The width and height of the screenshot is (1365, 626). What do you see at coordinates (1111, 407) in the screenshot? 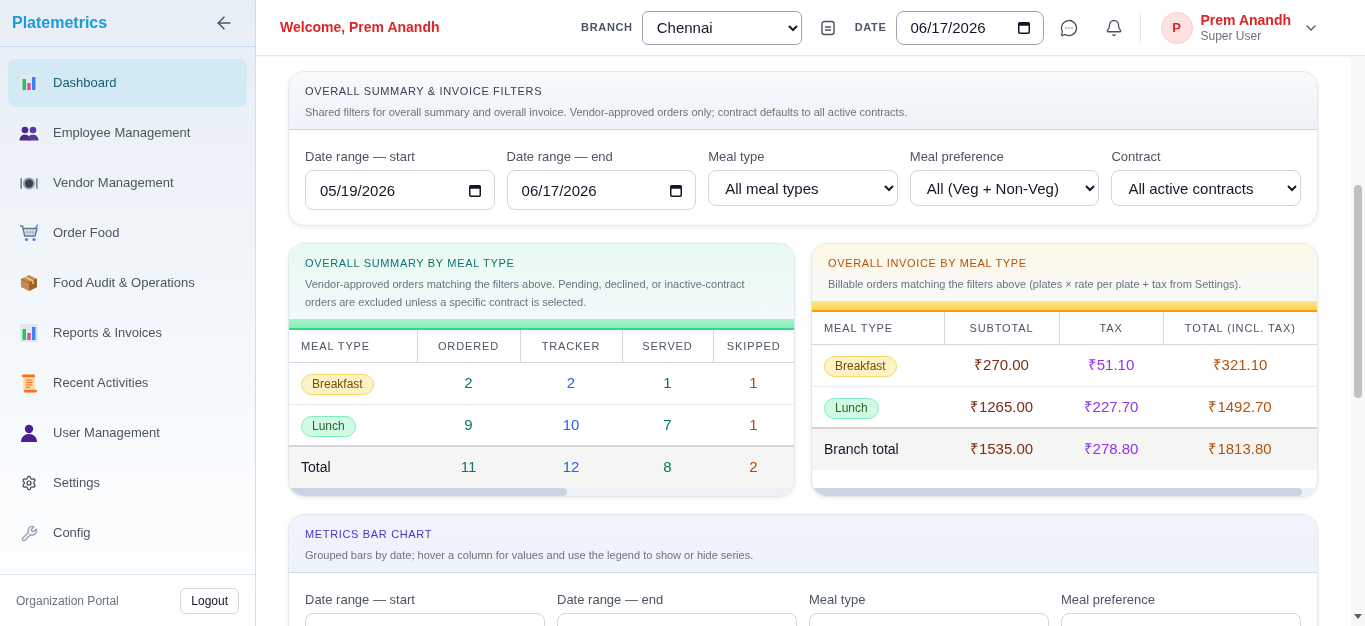
I see `table-cell: ₹227.70` at bounding box center [1111, 407].